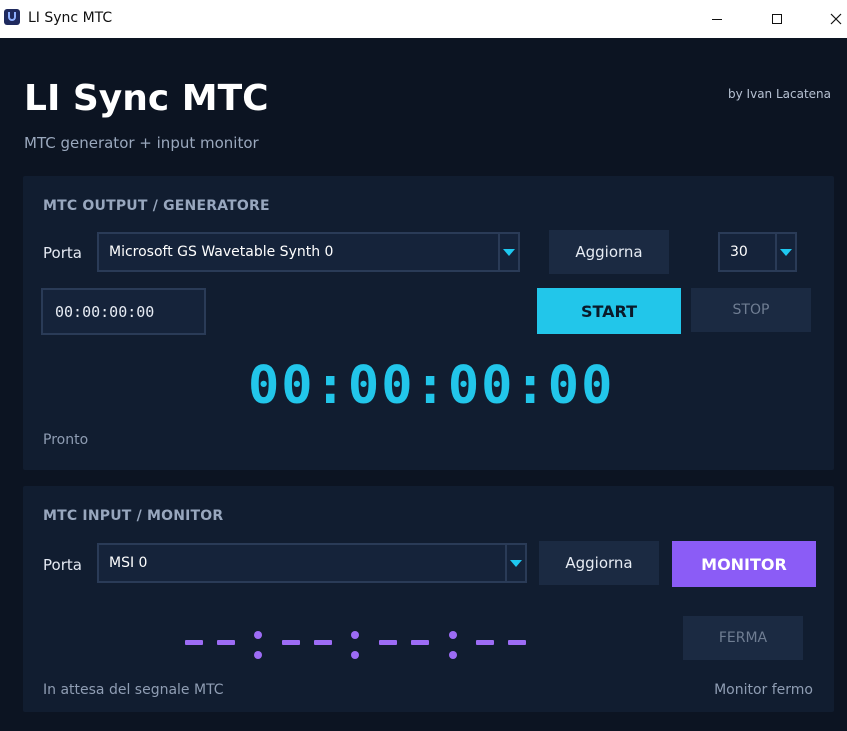 Image resolution: width=847 pixels, height=731 pixels. What do you see at coordinates (141, 143) in the screenshot?
I see `app-subtitle: MTC generator + input monitor` at bounding box center [141, 143].